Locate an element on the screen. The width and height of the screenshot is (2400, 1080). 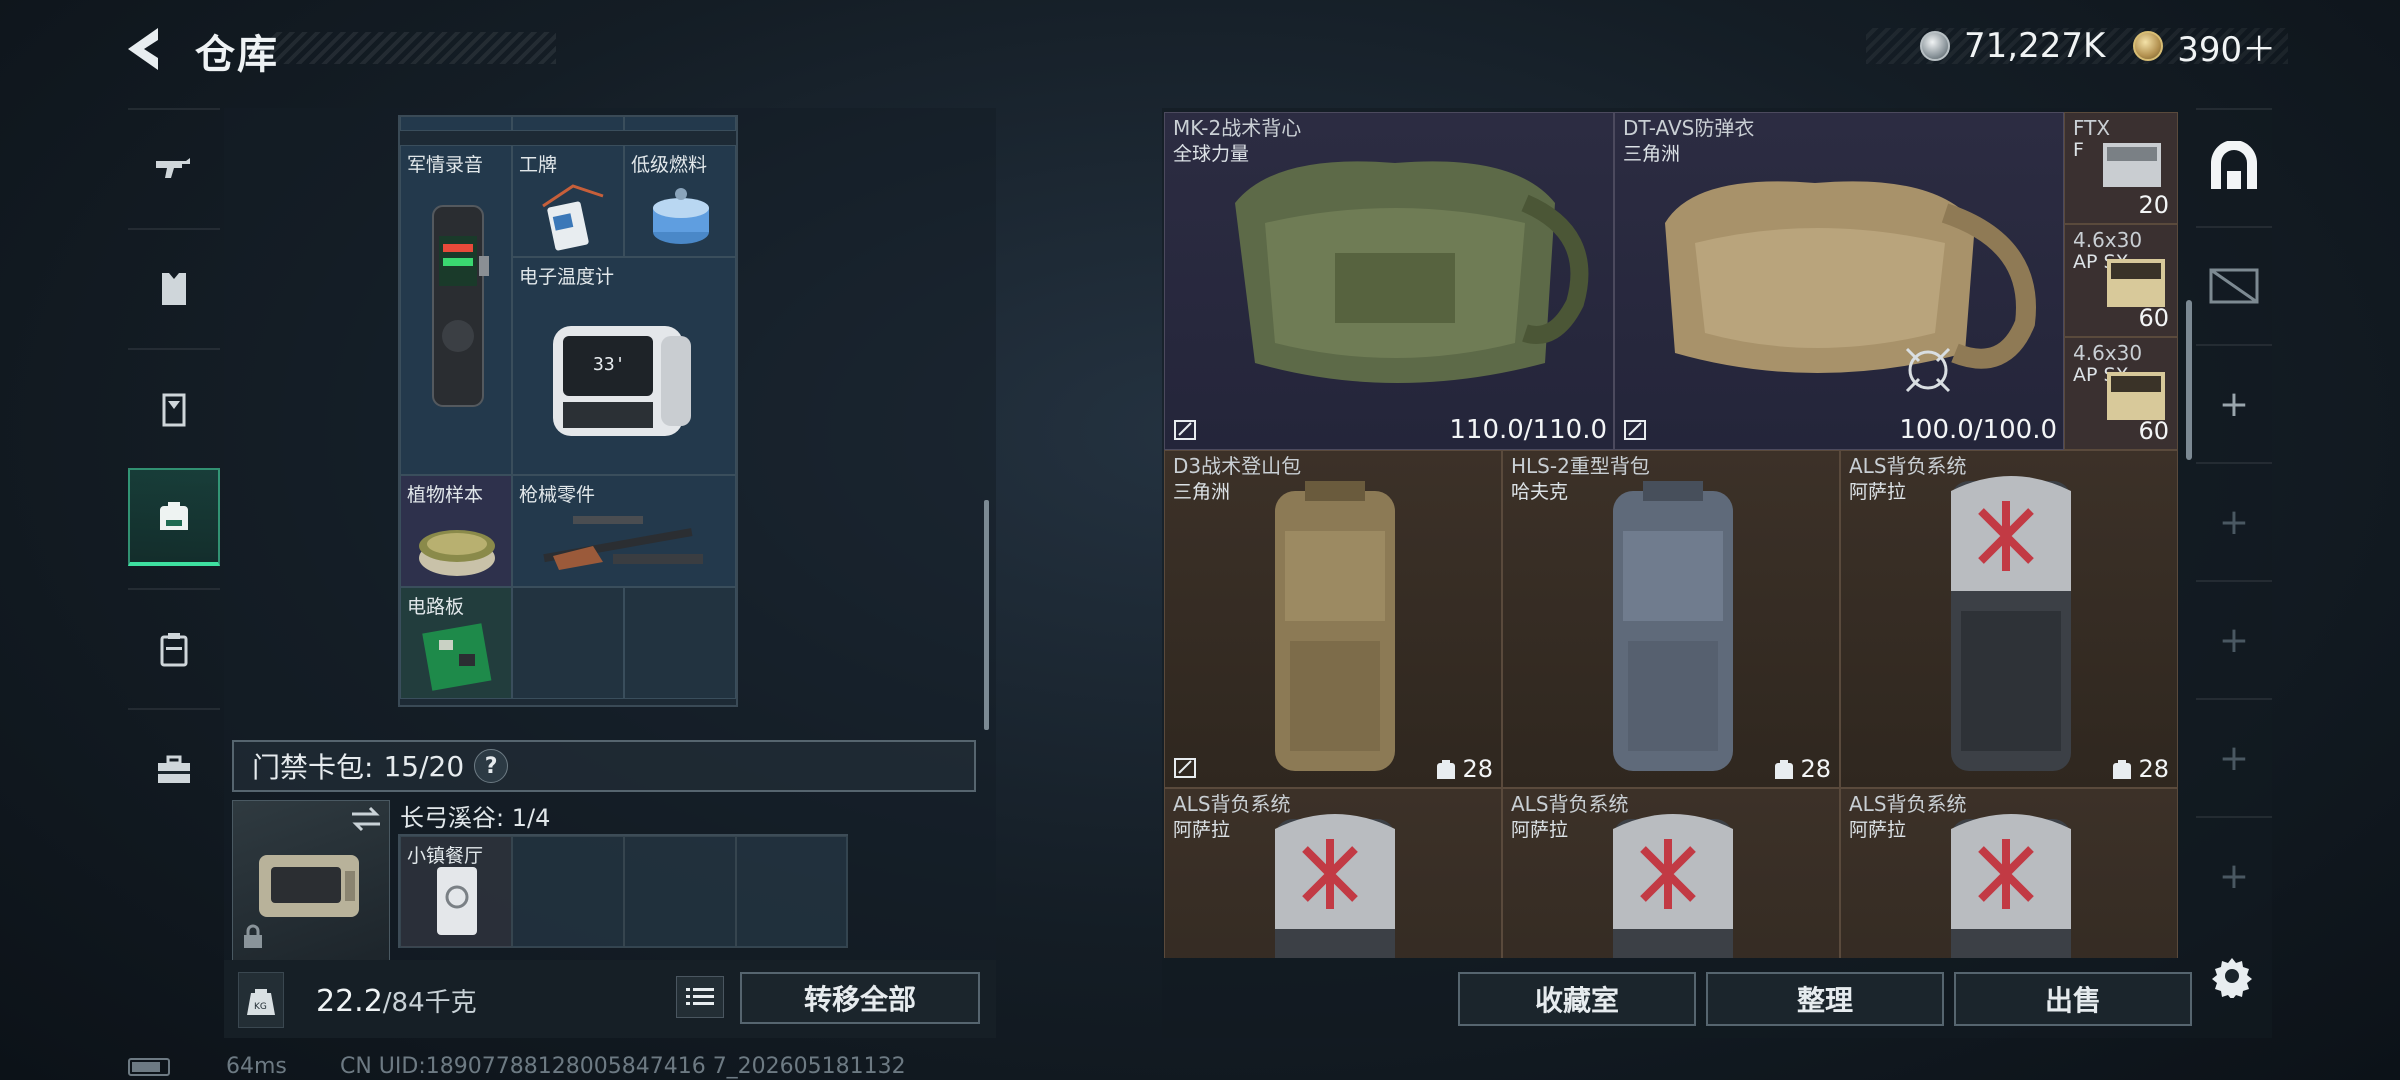
tab-armor is located at coordinates (174, 288).